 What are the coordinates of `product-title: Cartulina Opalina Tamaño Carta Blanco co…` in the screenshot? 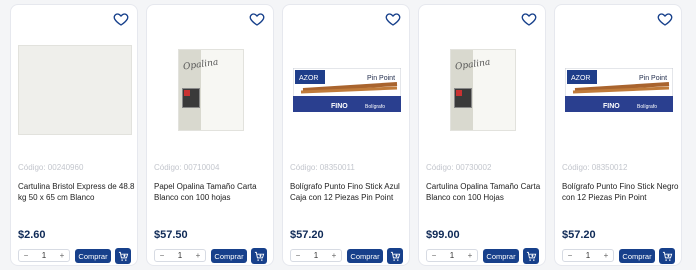 It's located at (485, 192).